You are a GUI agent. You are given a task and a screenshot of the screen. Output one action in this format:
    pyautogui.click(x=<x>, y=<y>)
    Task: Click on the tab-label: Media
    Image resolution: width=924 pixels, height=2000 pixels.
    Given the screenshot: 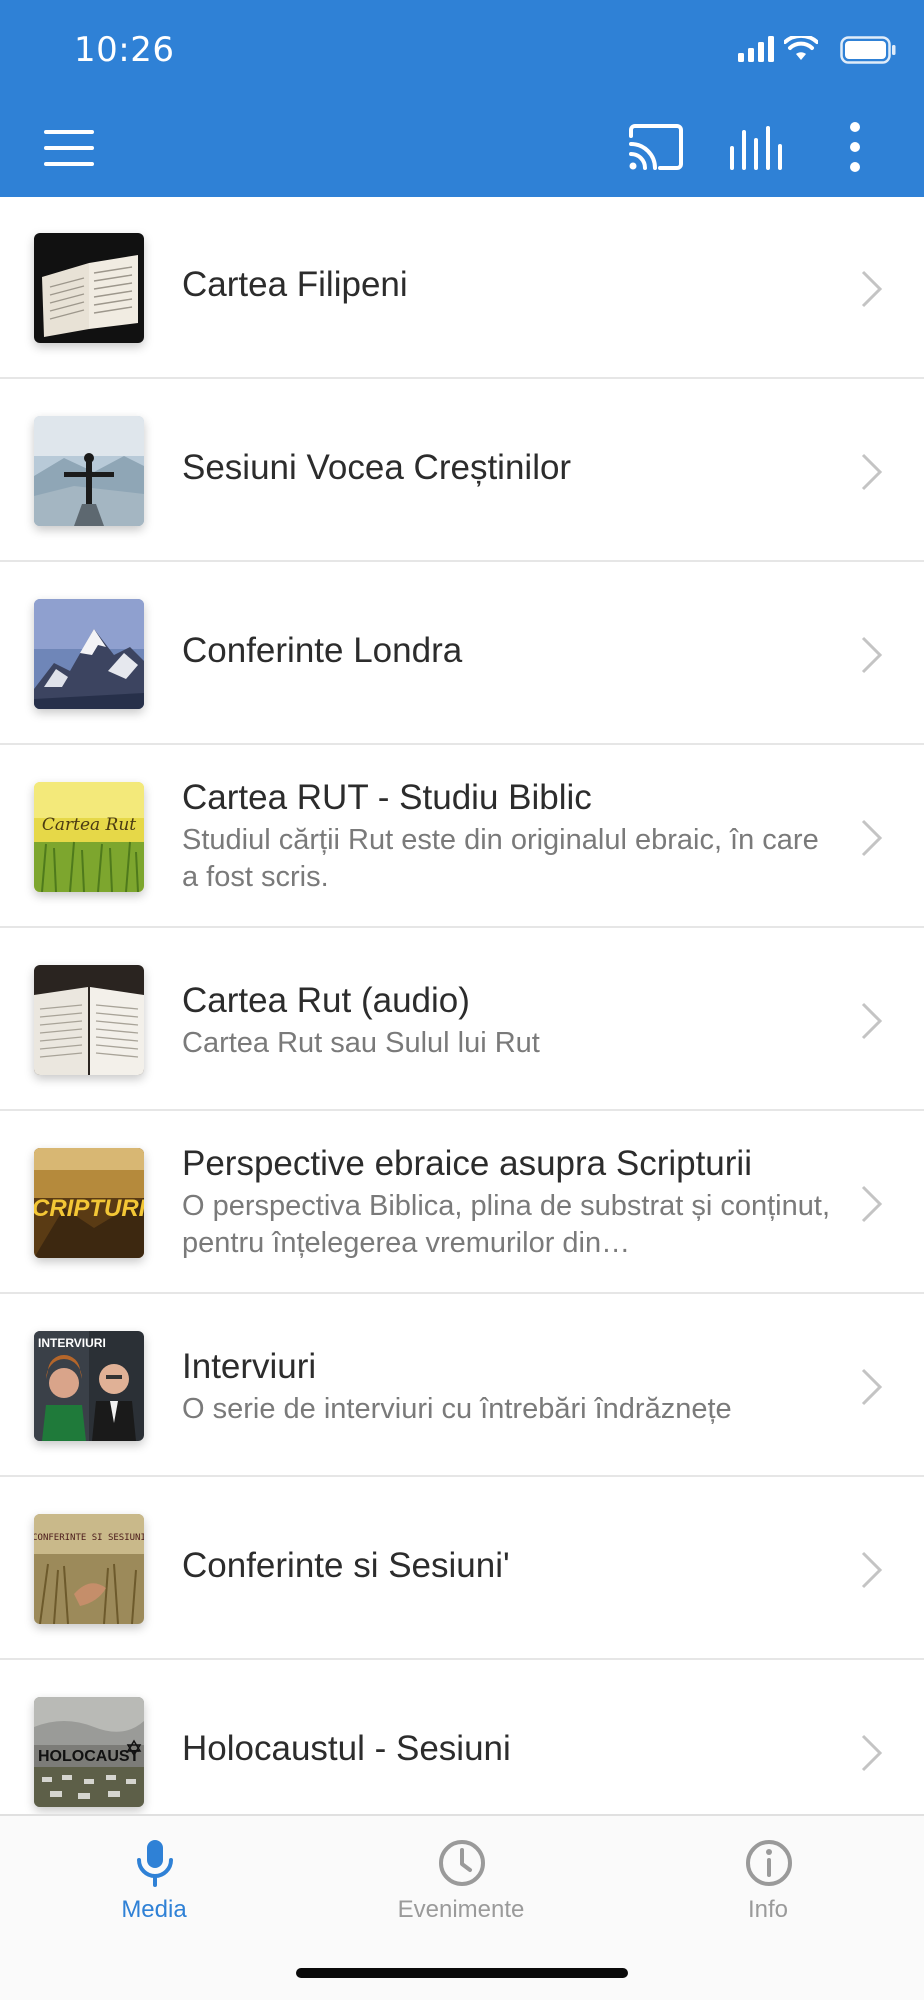 What is the action you would take?
    pyautogui.click(x=154, y=1909)
    